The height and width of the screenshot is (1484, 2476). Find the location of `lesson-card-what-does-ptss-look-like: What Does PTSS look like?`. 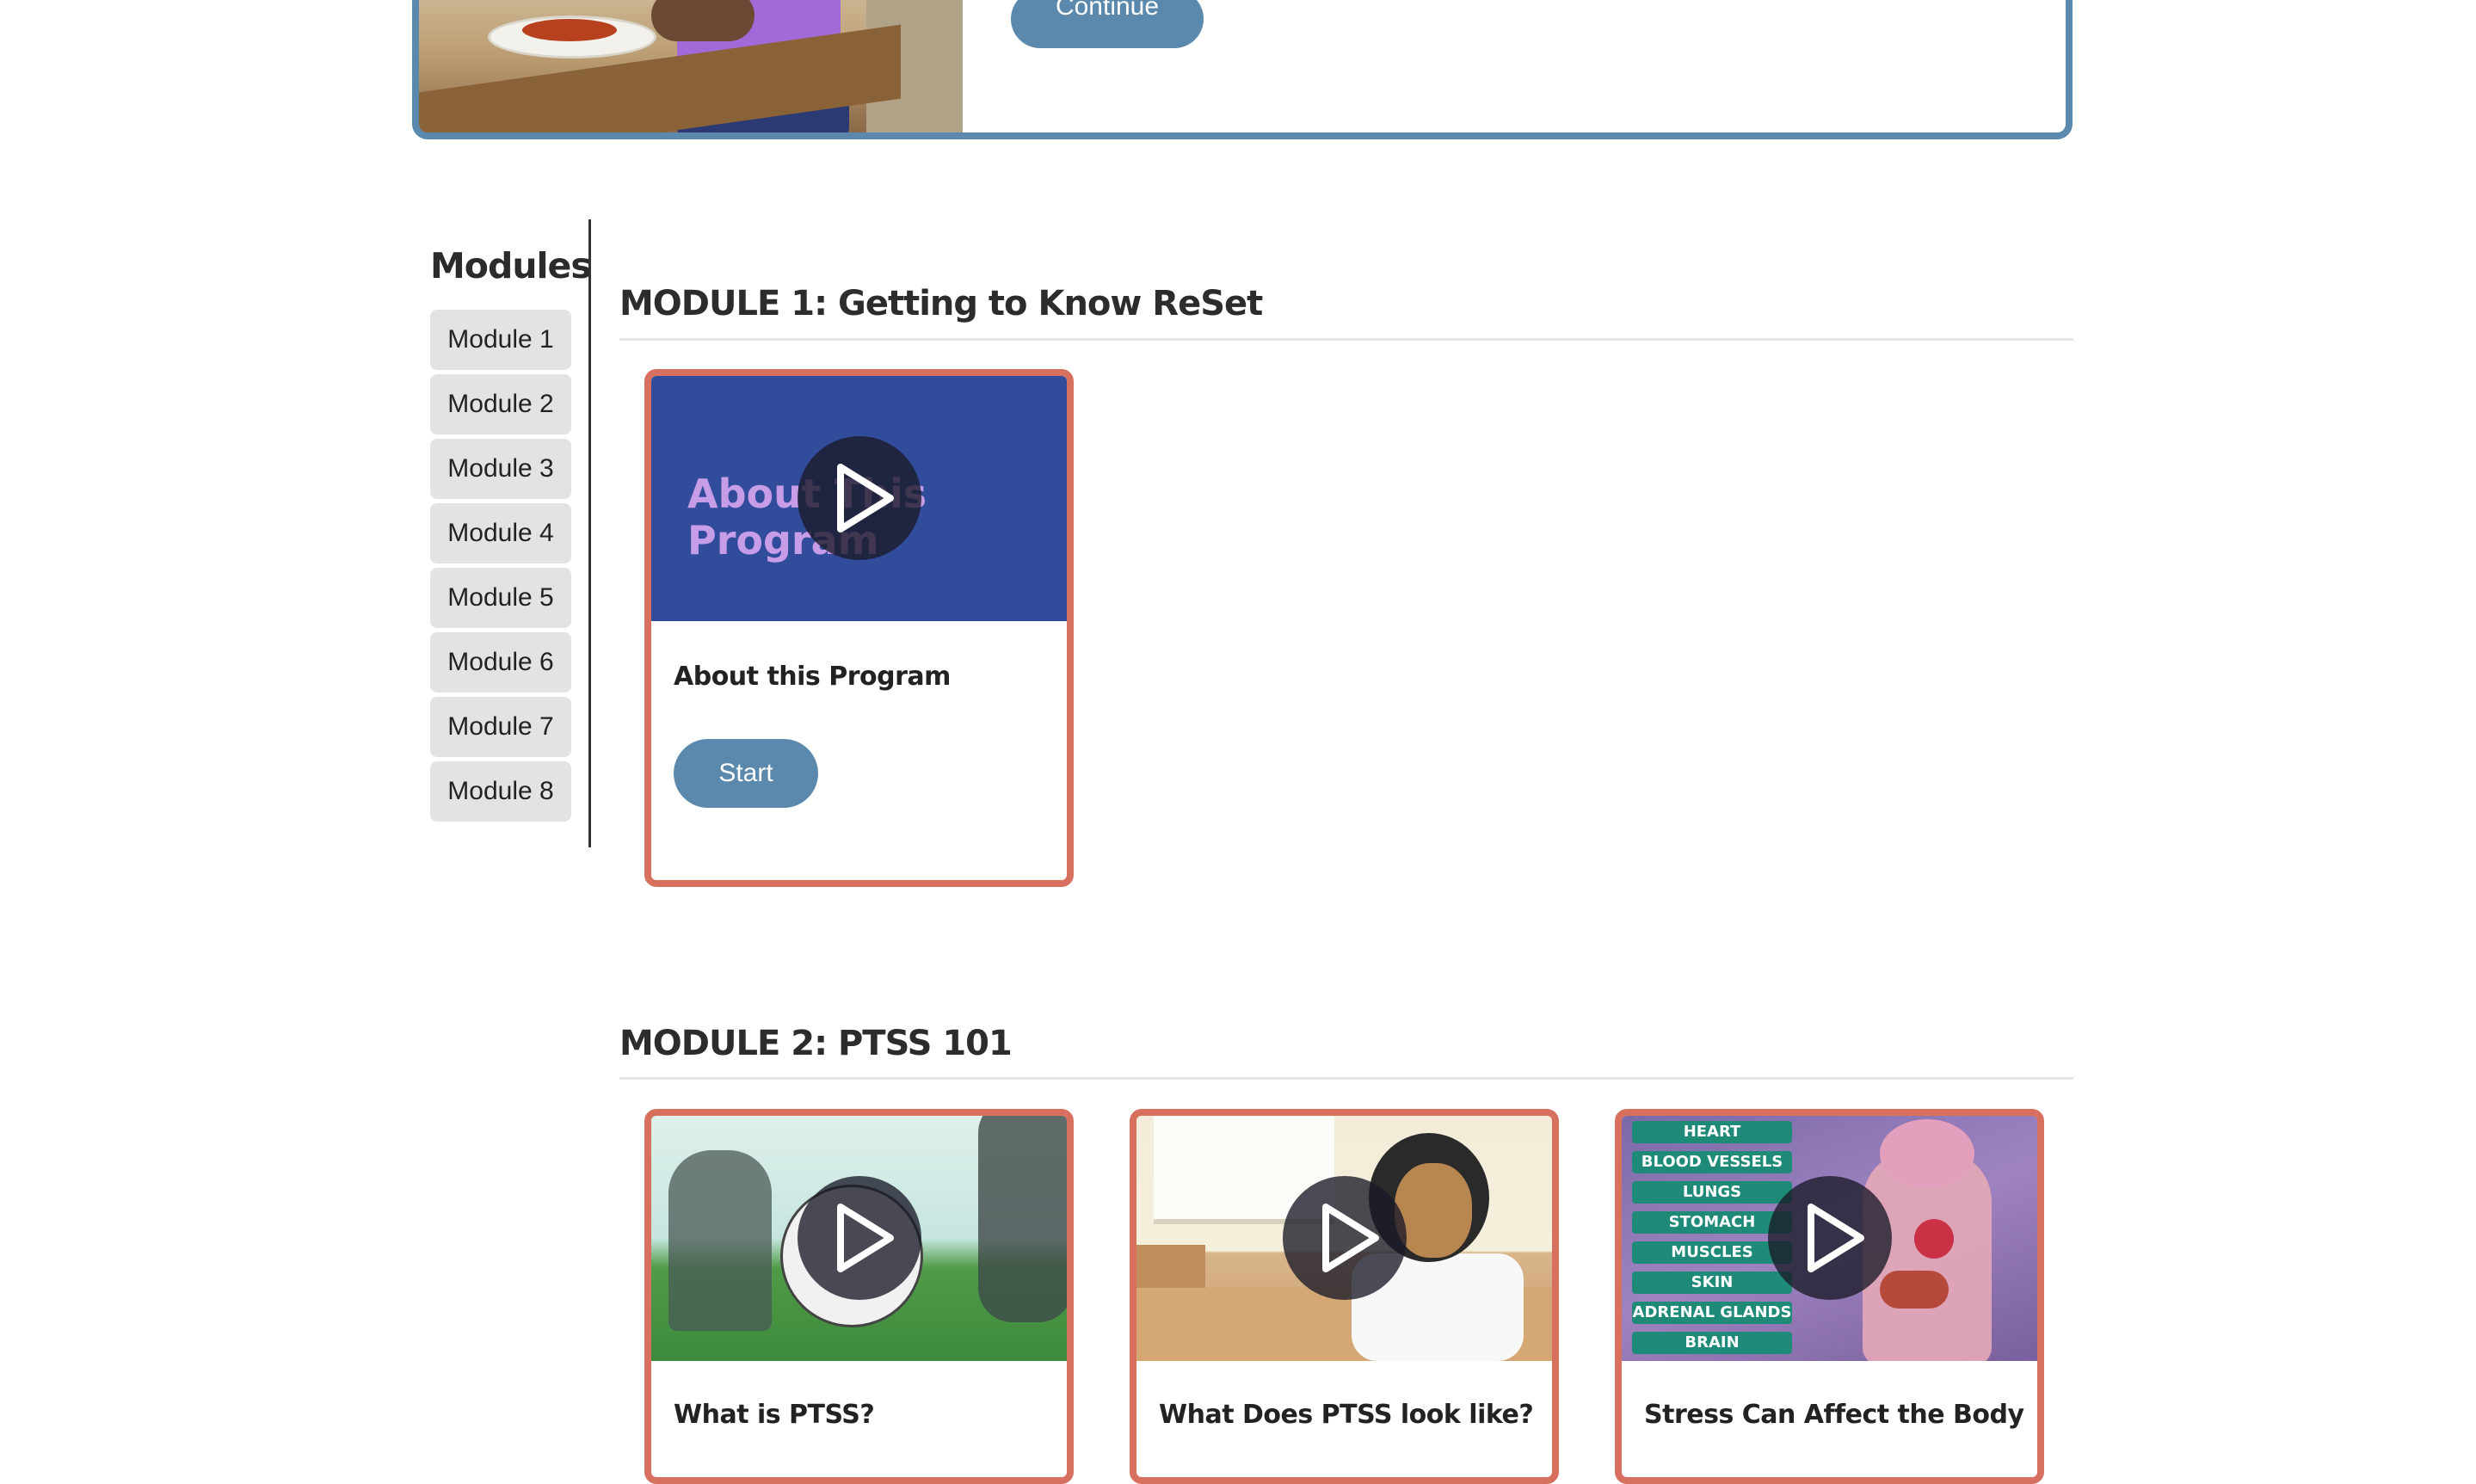

lesson-card-what-does-ptss-look-like: What Does PTSS look like? is located at coordinates (1344, 1297).